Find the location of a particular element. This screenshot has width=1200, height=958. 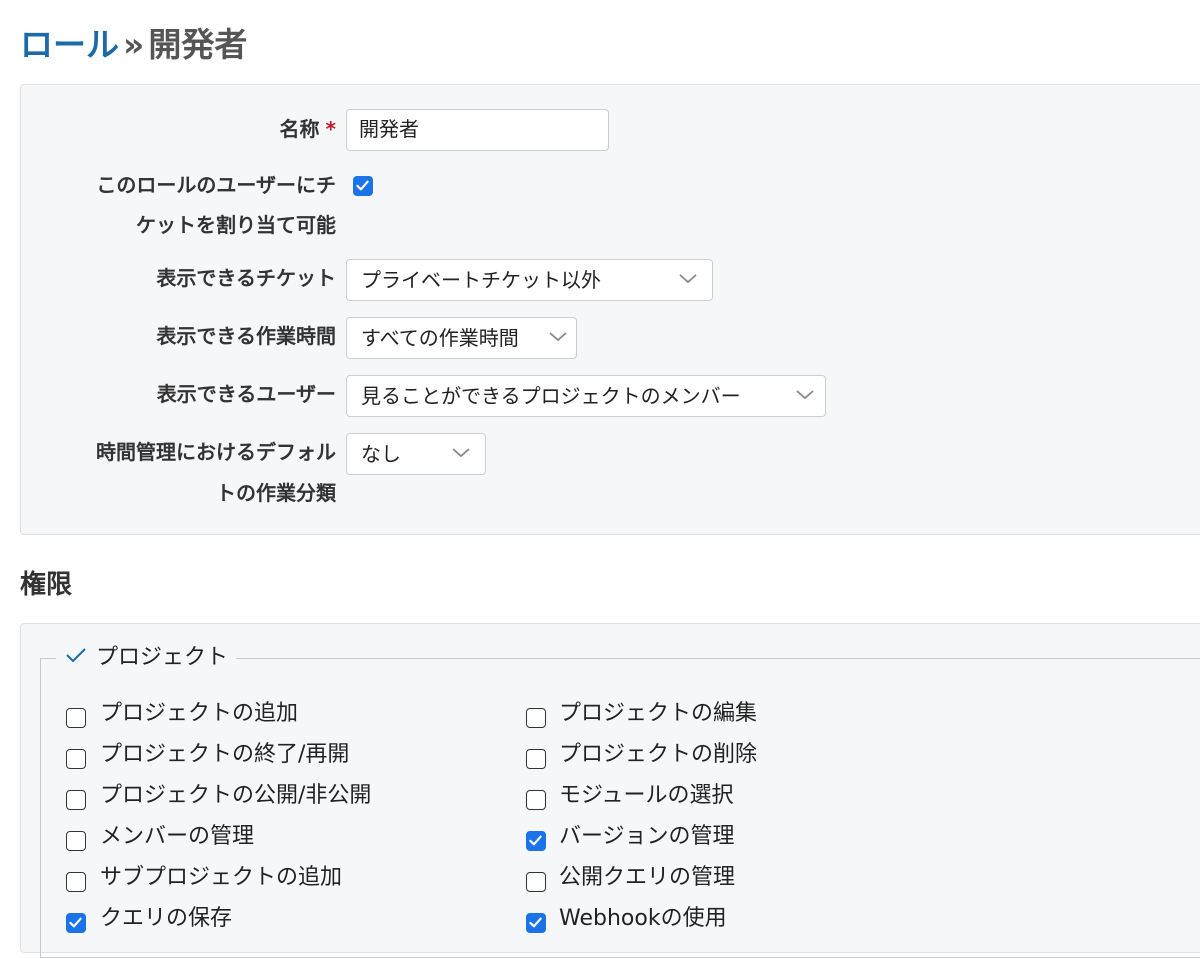

users-visibility-label: 表示できるユーザー is located at coordinates (246, 394).